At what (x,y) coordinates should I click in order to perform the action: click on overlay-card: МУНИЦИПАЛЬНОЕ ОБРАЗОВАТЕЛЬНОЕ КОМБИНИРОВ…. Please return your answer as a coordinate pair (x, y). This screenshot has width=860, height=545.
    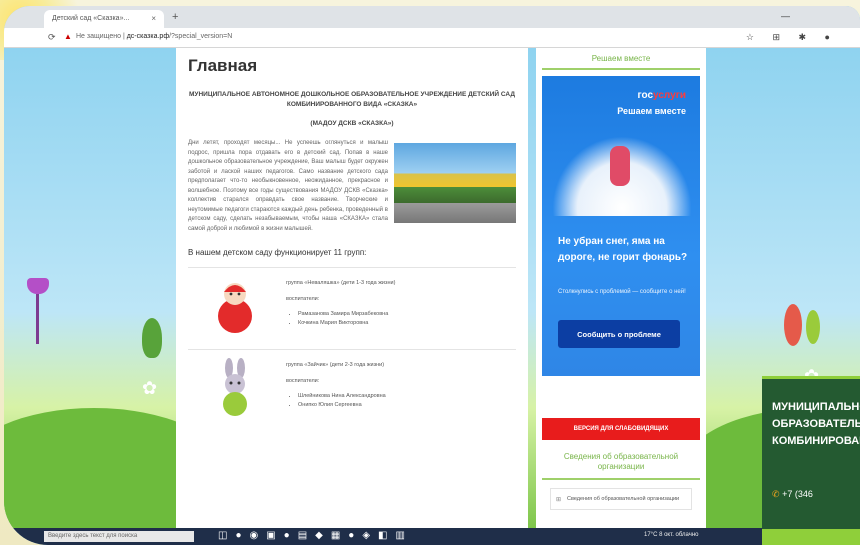
    Looking at the image, I should click on (811, 460).